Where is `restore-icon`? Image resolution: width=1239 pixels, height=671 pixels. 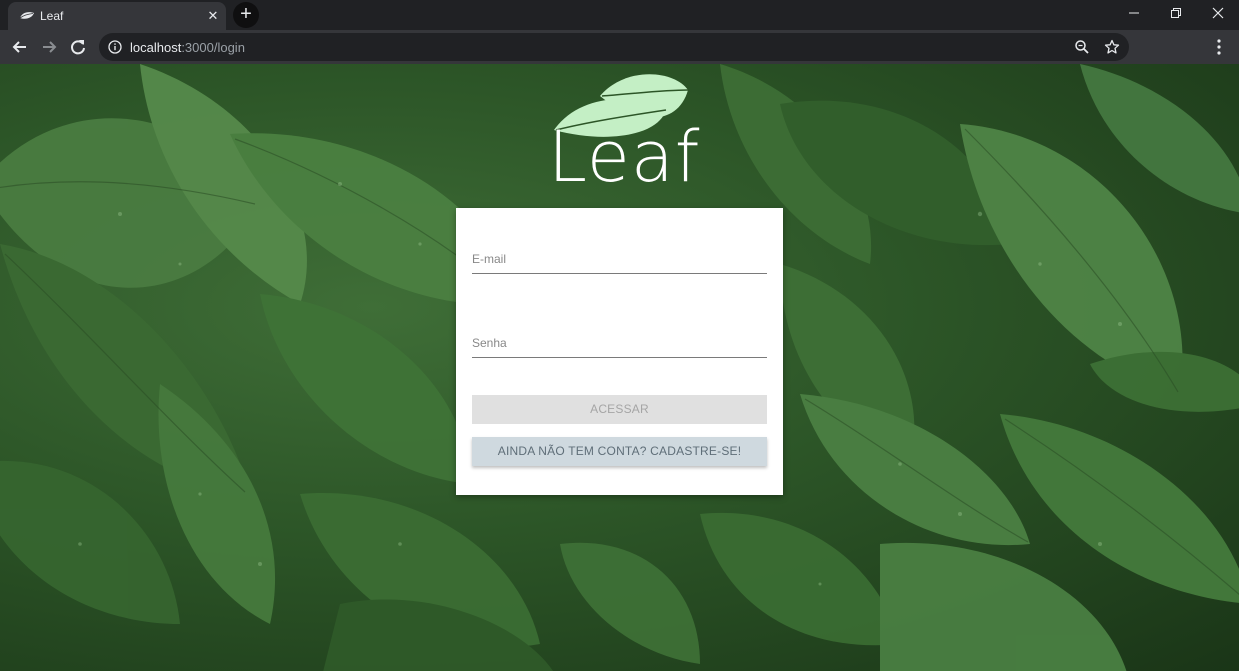 restore-icon is located at coordinates (1176, 14).